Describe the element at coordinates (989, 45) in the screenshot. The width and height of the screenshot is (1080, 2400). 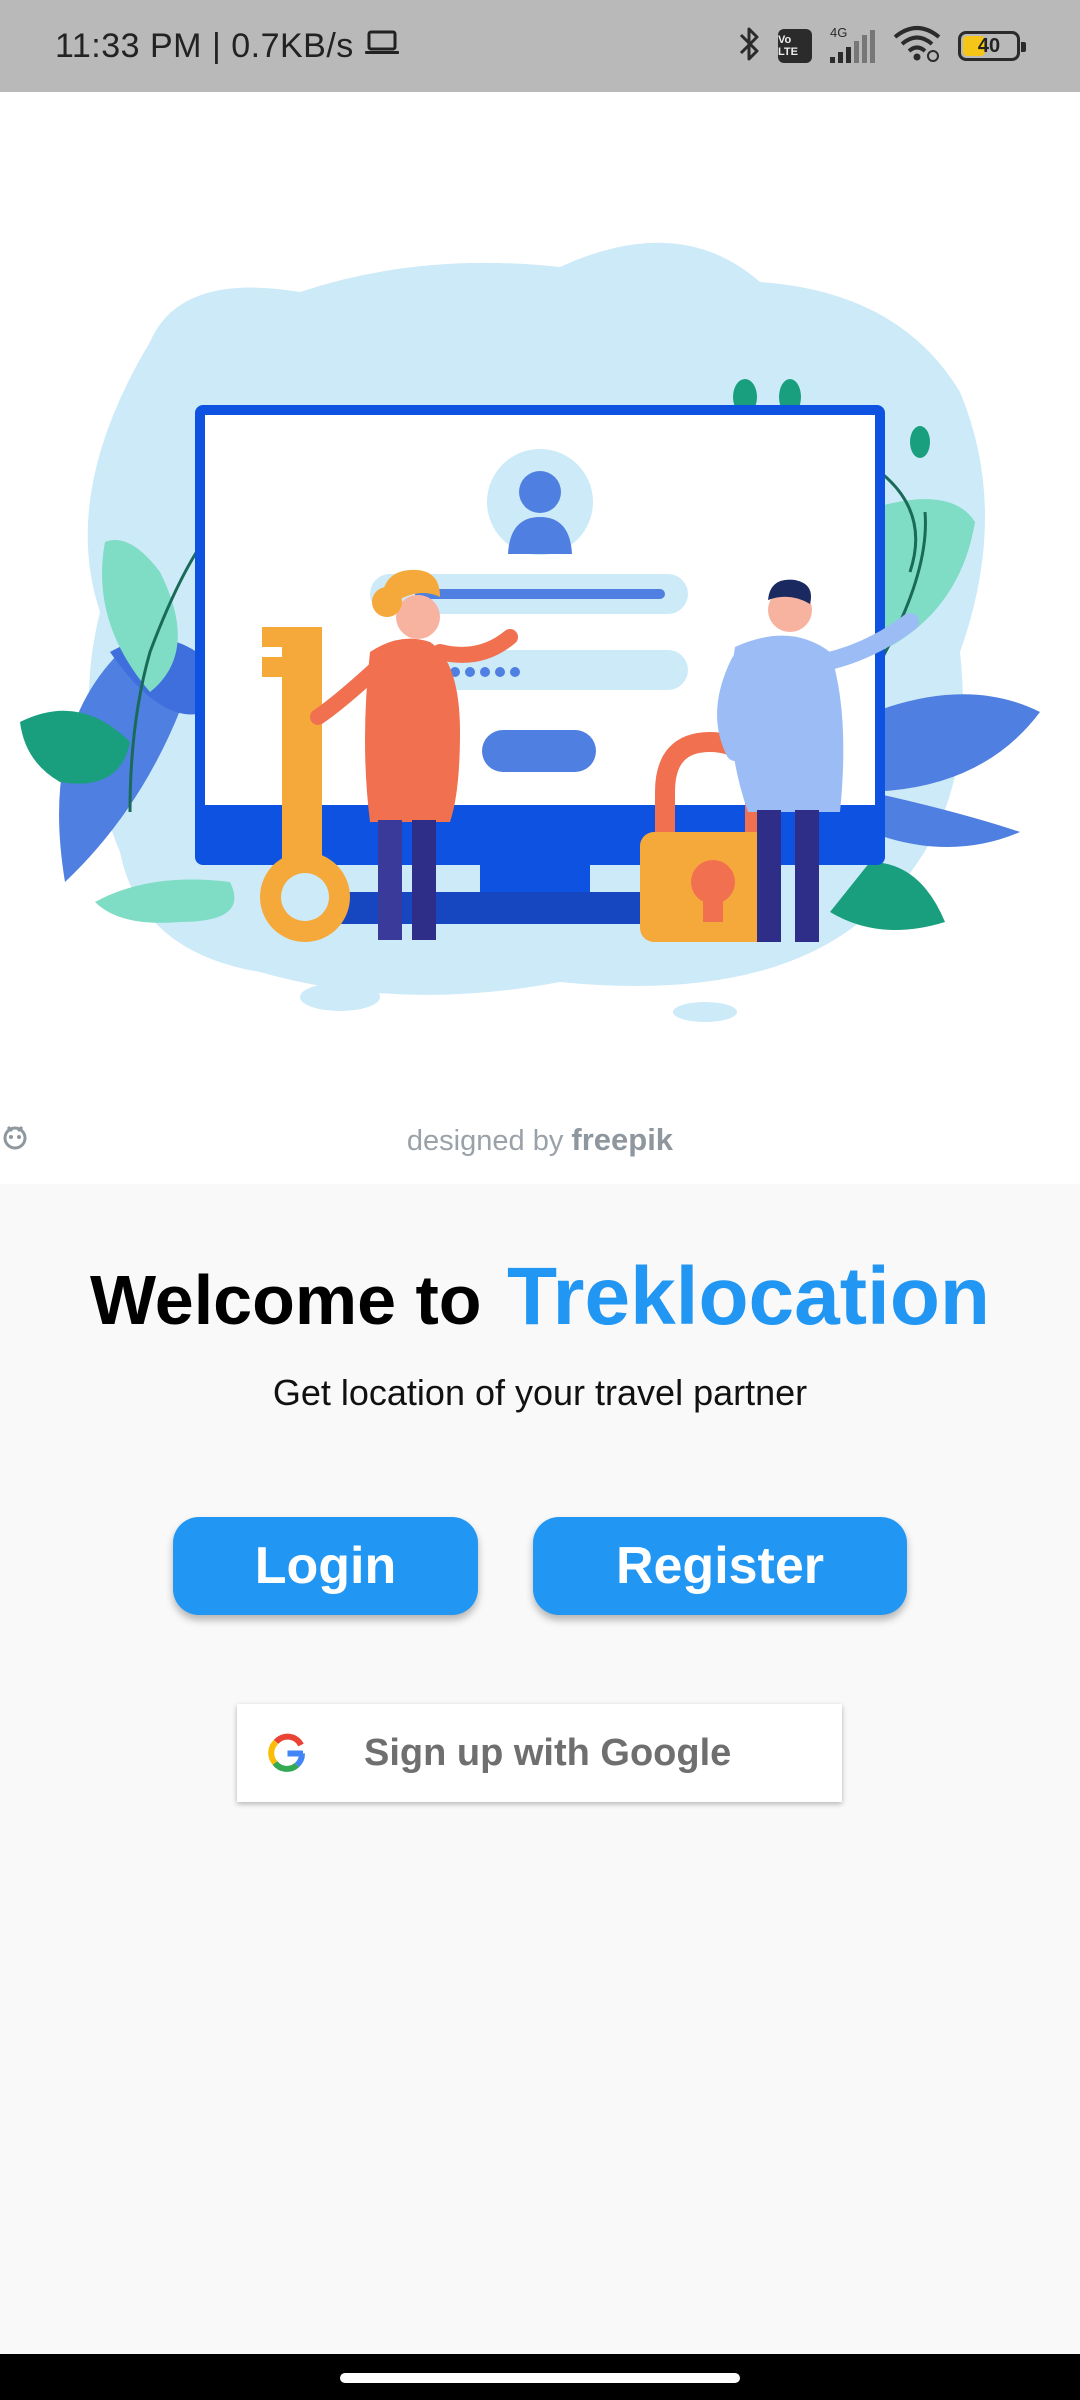
I see `battery-level: 40` at that location.